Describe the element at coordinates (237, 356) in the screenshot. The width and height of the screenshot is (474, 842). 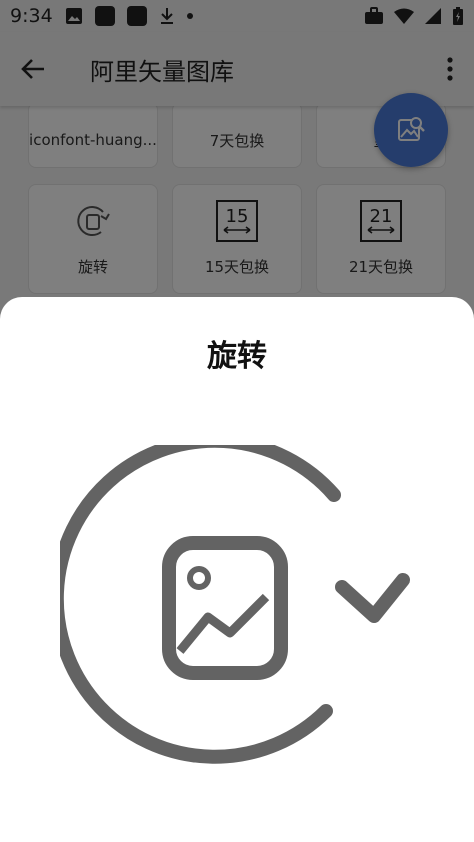
I see `sheet-title: 旋转` at that location.